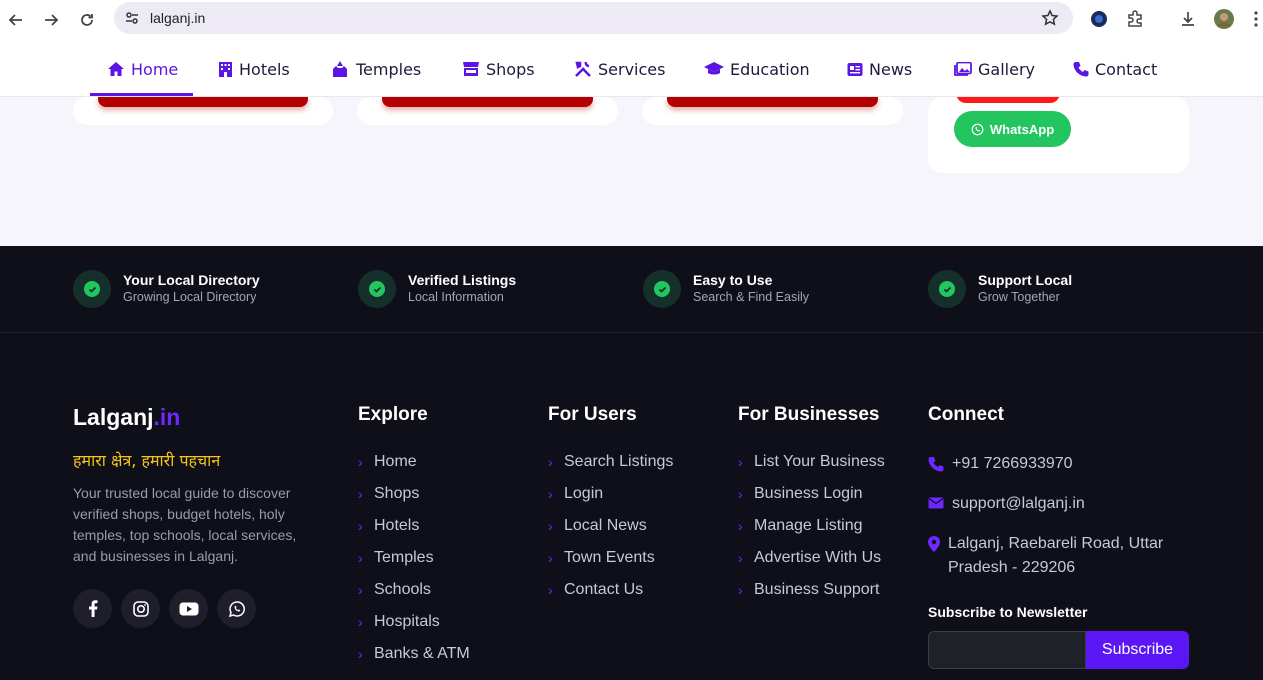 Image resolution: width=1263 pixels, height=680 pixels. I want to click on whatsapp-icon, so click(977, 129).